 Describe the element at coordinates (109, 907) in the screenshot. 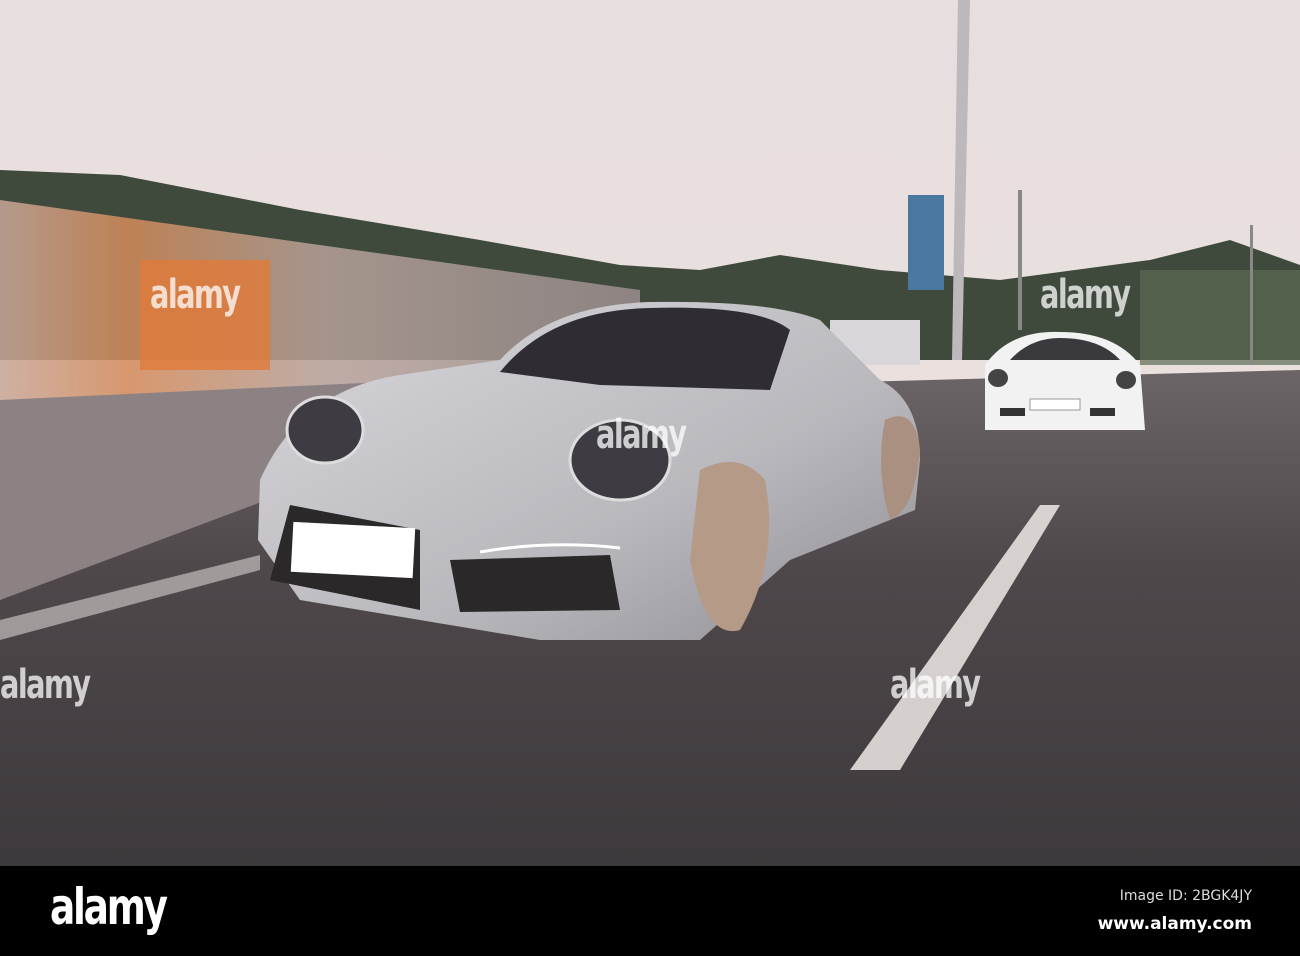

I see `alamy-logo: alamy` at that location.